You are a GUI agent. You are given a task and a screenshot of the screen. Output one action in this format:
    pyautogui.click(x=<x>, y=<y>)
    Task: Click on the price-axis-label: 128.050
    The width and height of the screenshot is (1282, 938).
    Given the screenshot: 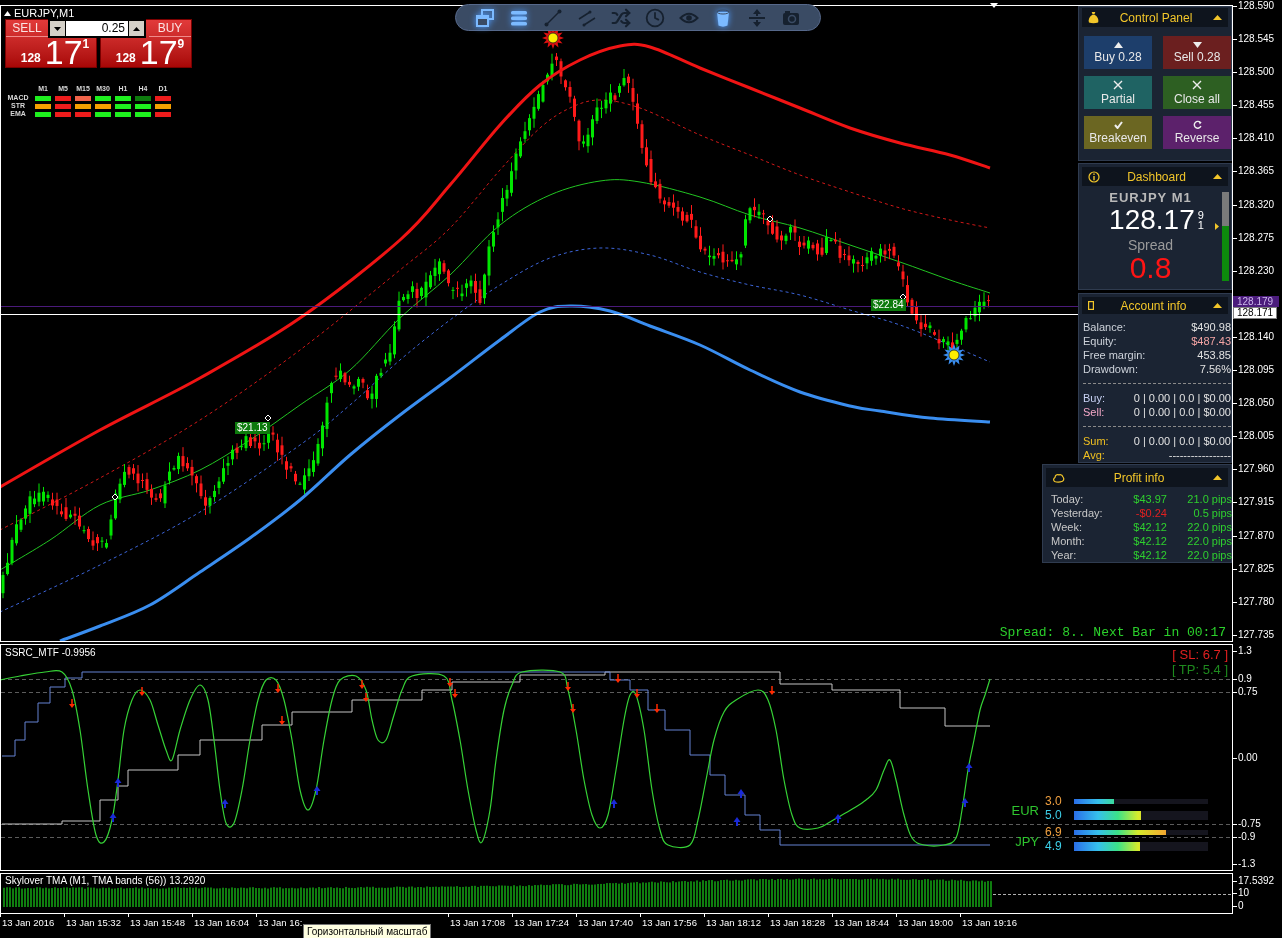 What is the action you would take?
    pyautogui.click(x=1256, y=403)
    